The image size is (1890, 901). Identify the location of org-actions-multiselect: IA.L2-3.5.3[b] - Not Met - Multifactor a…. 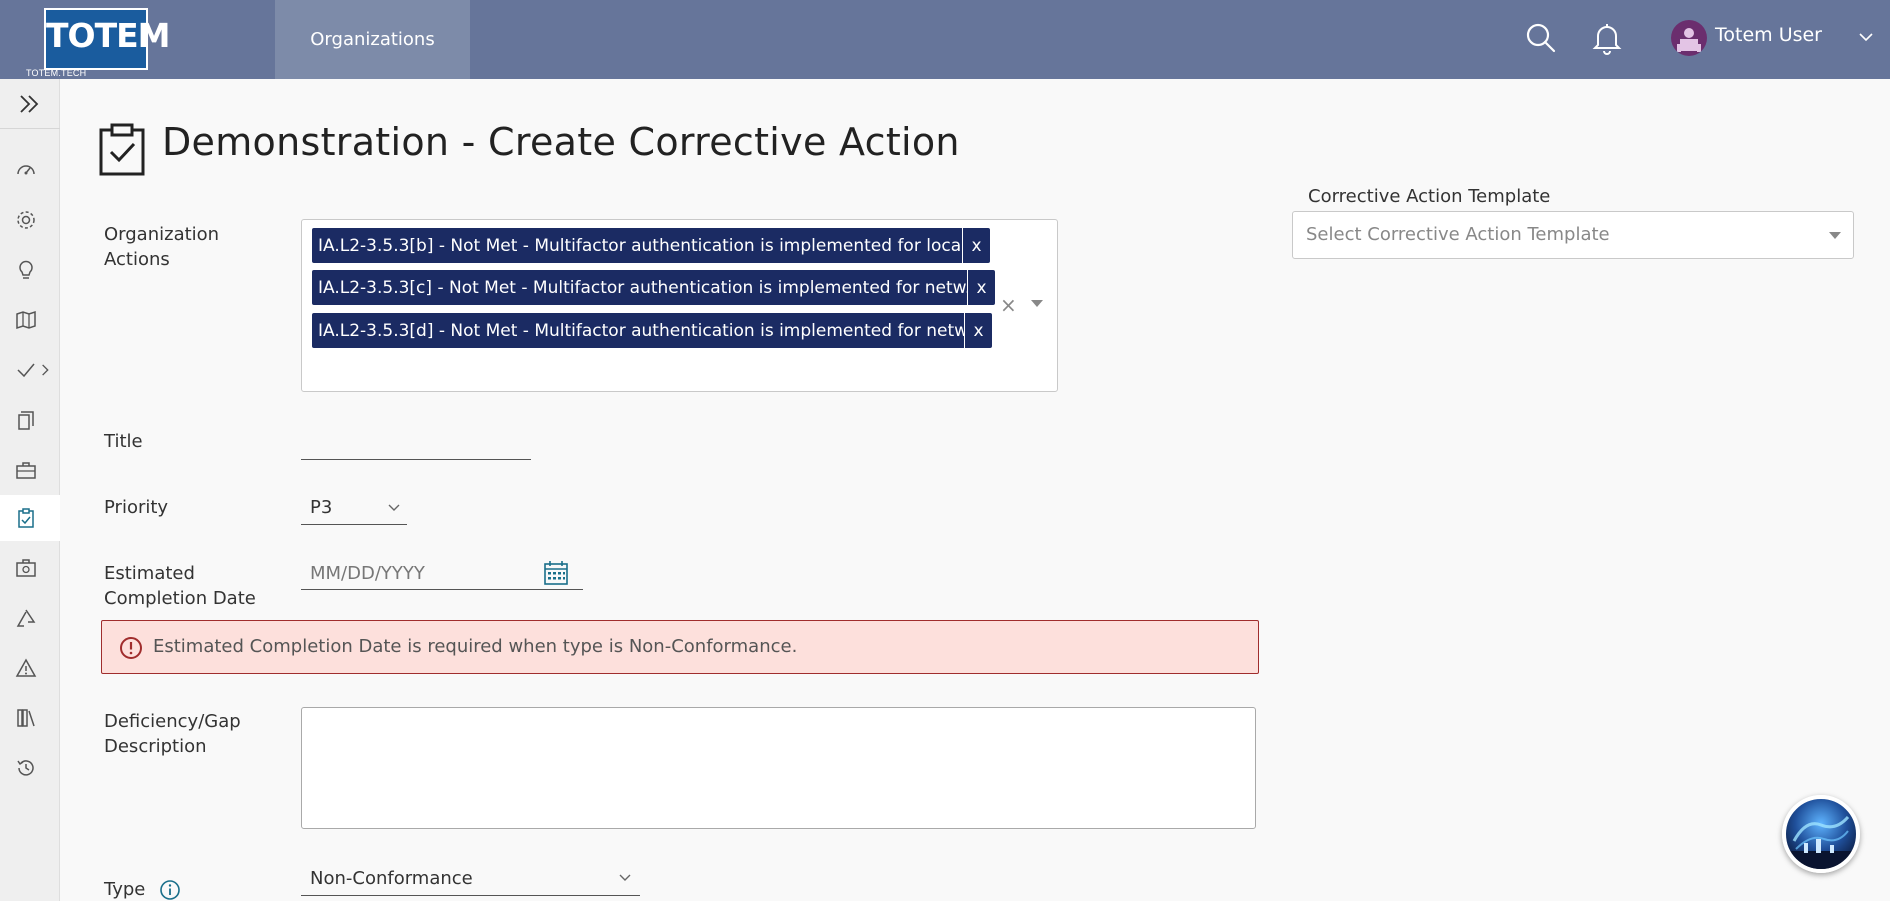
(679, 305).